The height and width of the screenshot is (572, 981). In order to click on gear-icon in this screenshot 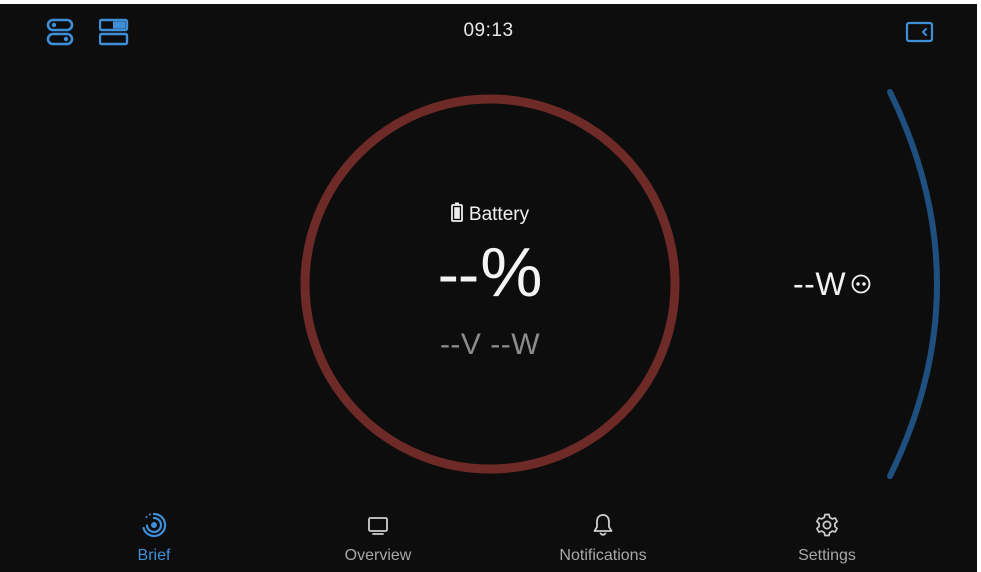, I will do `click(827, 525)`.